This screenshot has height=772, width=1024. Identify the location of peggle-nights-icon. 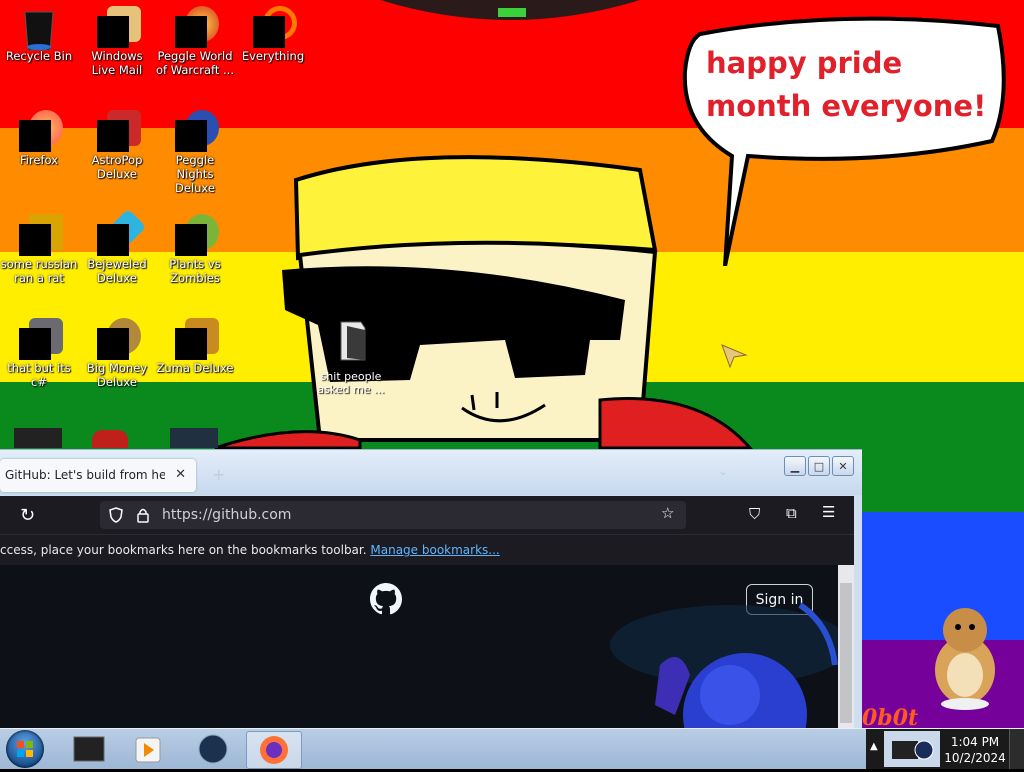
(197, 131).